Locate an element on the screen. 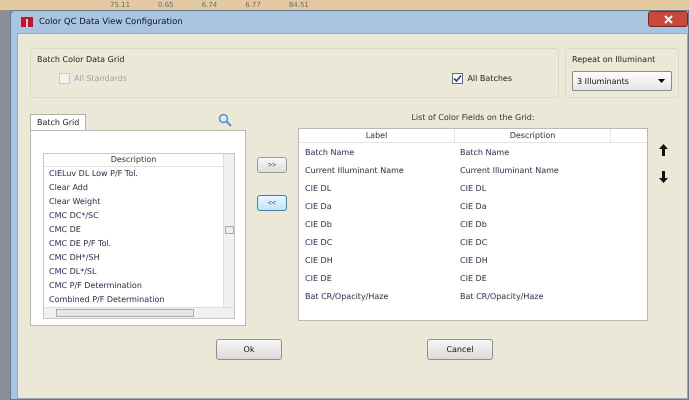  vertical-scrollbar is located at coordinates (228, 230).